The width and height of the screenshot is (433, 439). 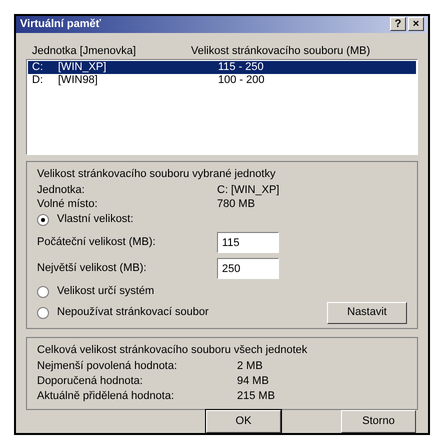 I want to click on radio-label: Vlastní velikost:, so click(x=95, y=219).